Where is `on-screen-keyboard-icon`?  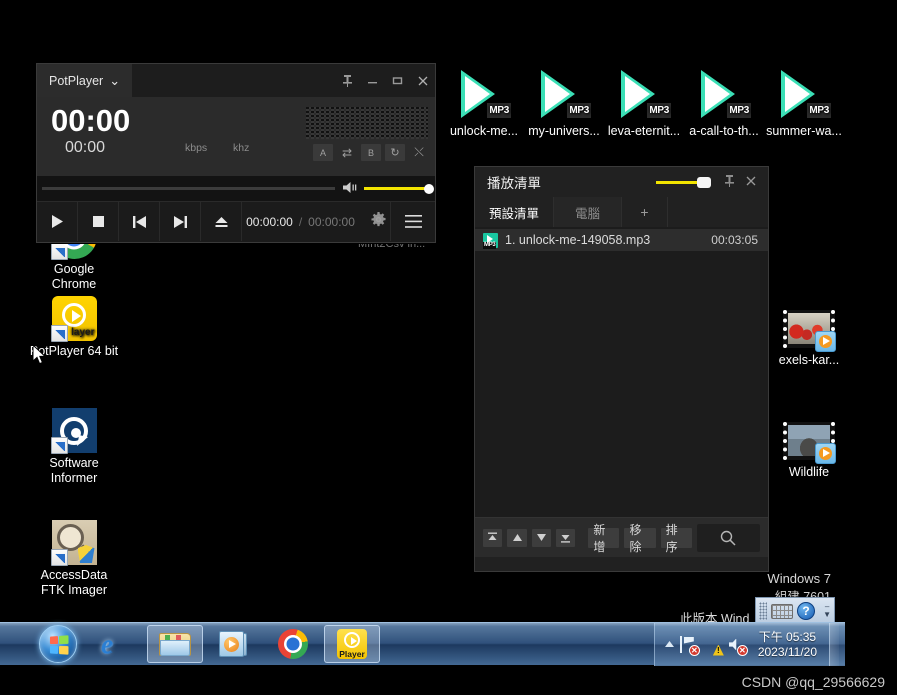 on-screen-keyboard-icon is located at coordinates (782, 611).